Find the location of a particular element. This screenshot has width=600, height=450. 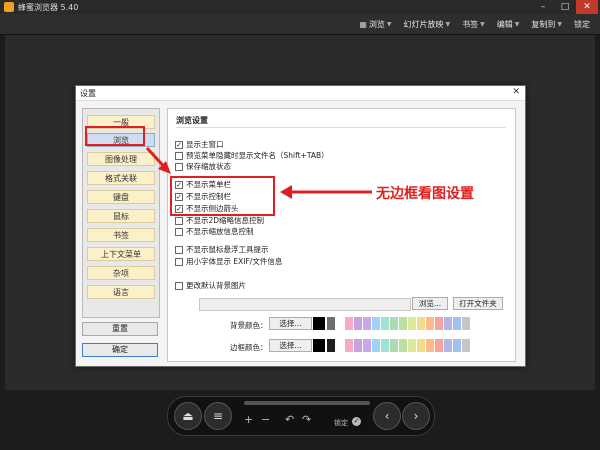

zoom-in-icon: + is located at coordinates (248, 419).